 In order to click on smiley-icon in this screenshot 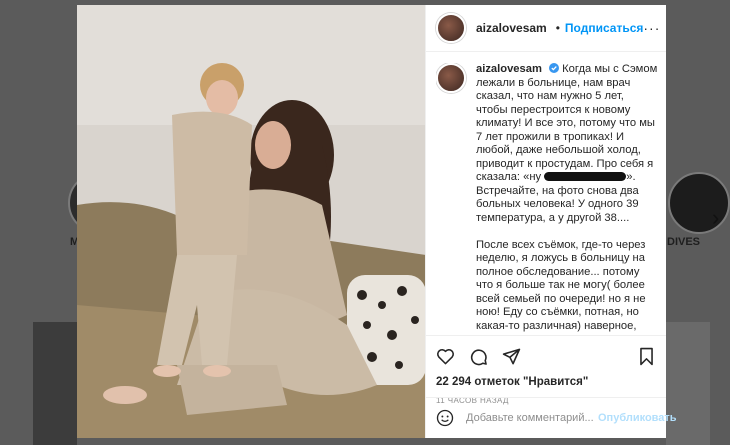, I will do `click(445, 418)`.